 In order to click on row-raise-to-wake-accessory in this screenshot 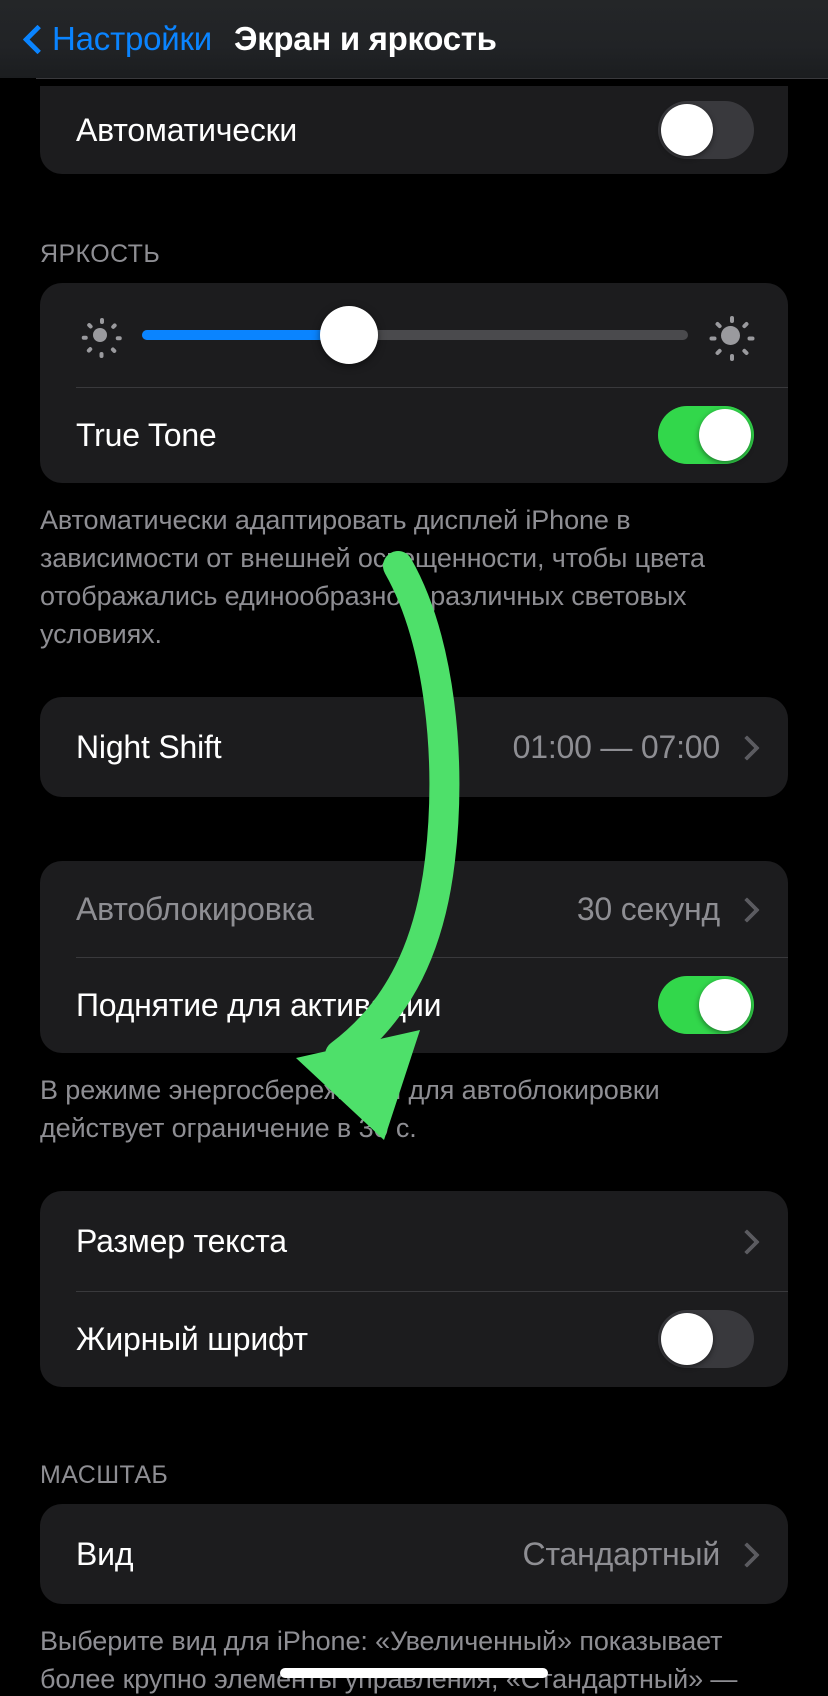, I will do `click(706, 1005)`.